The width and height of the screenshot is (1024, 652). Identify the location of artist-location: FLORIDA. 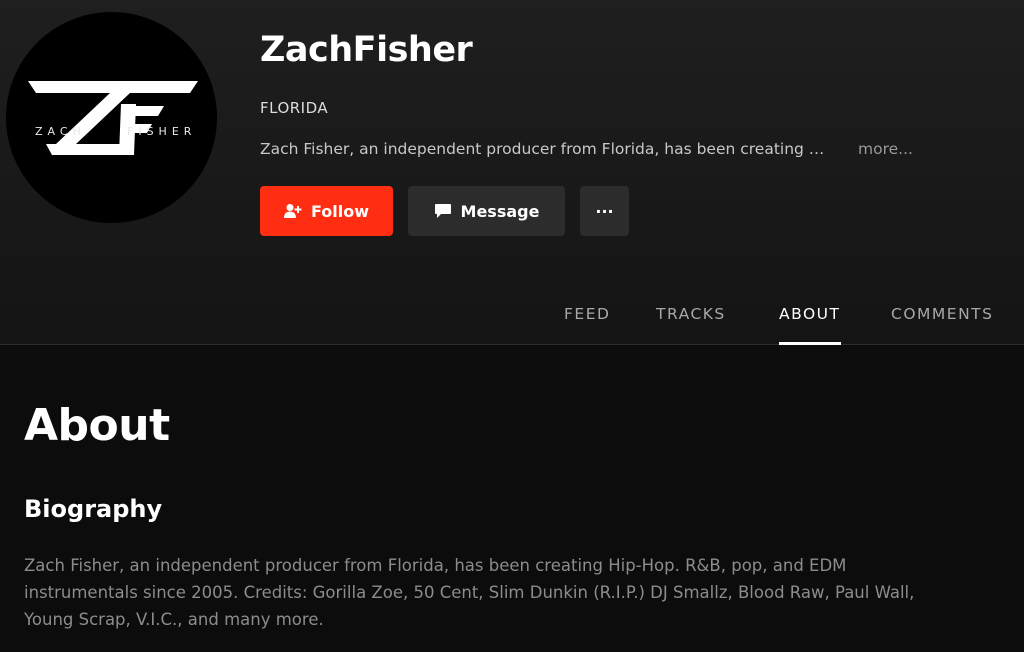
(294, 108).